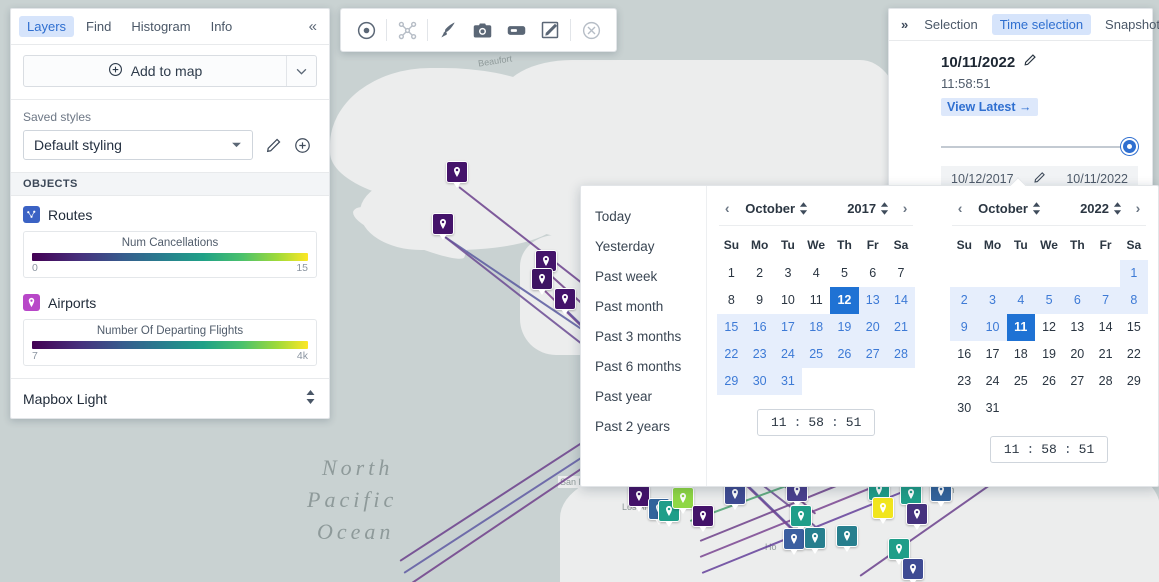 The height and width of the screenshot is (582, 1159). I want to click on calendar-day: 24, so click(788, 354).